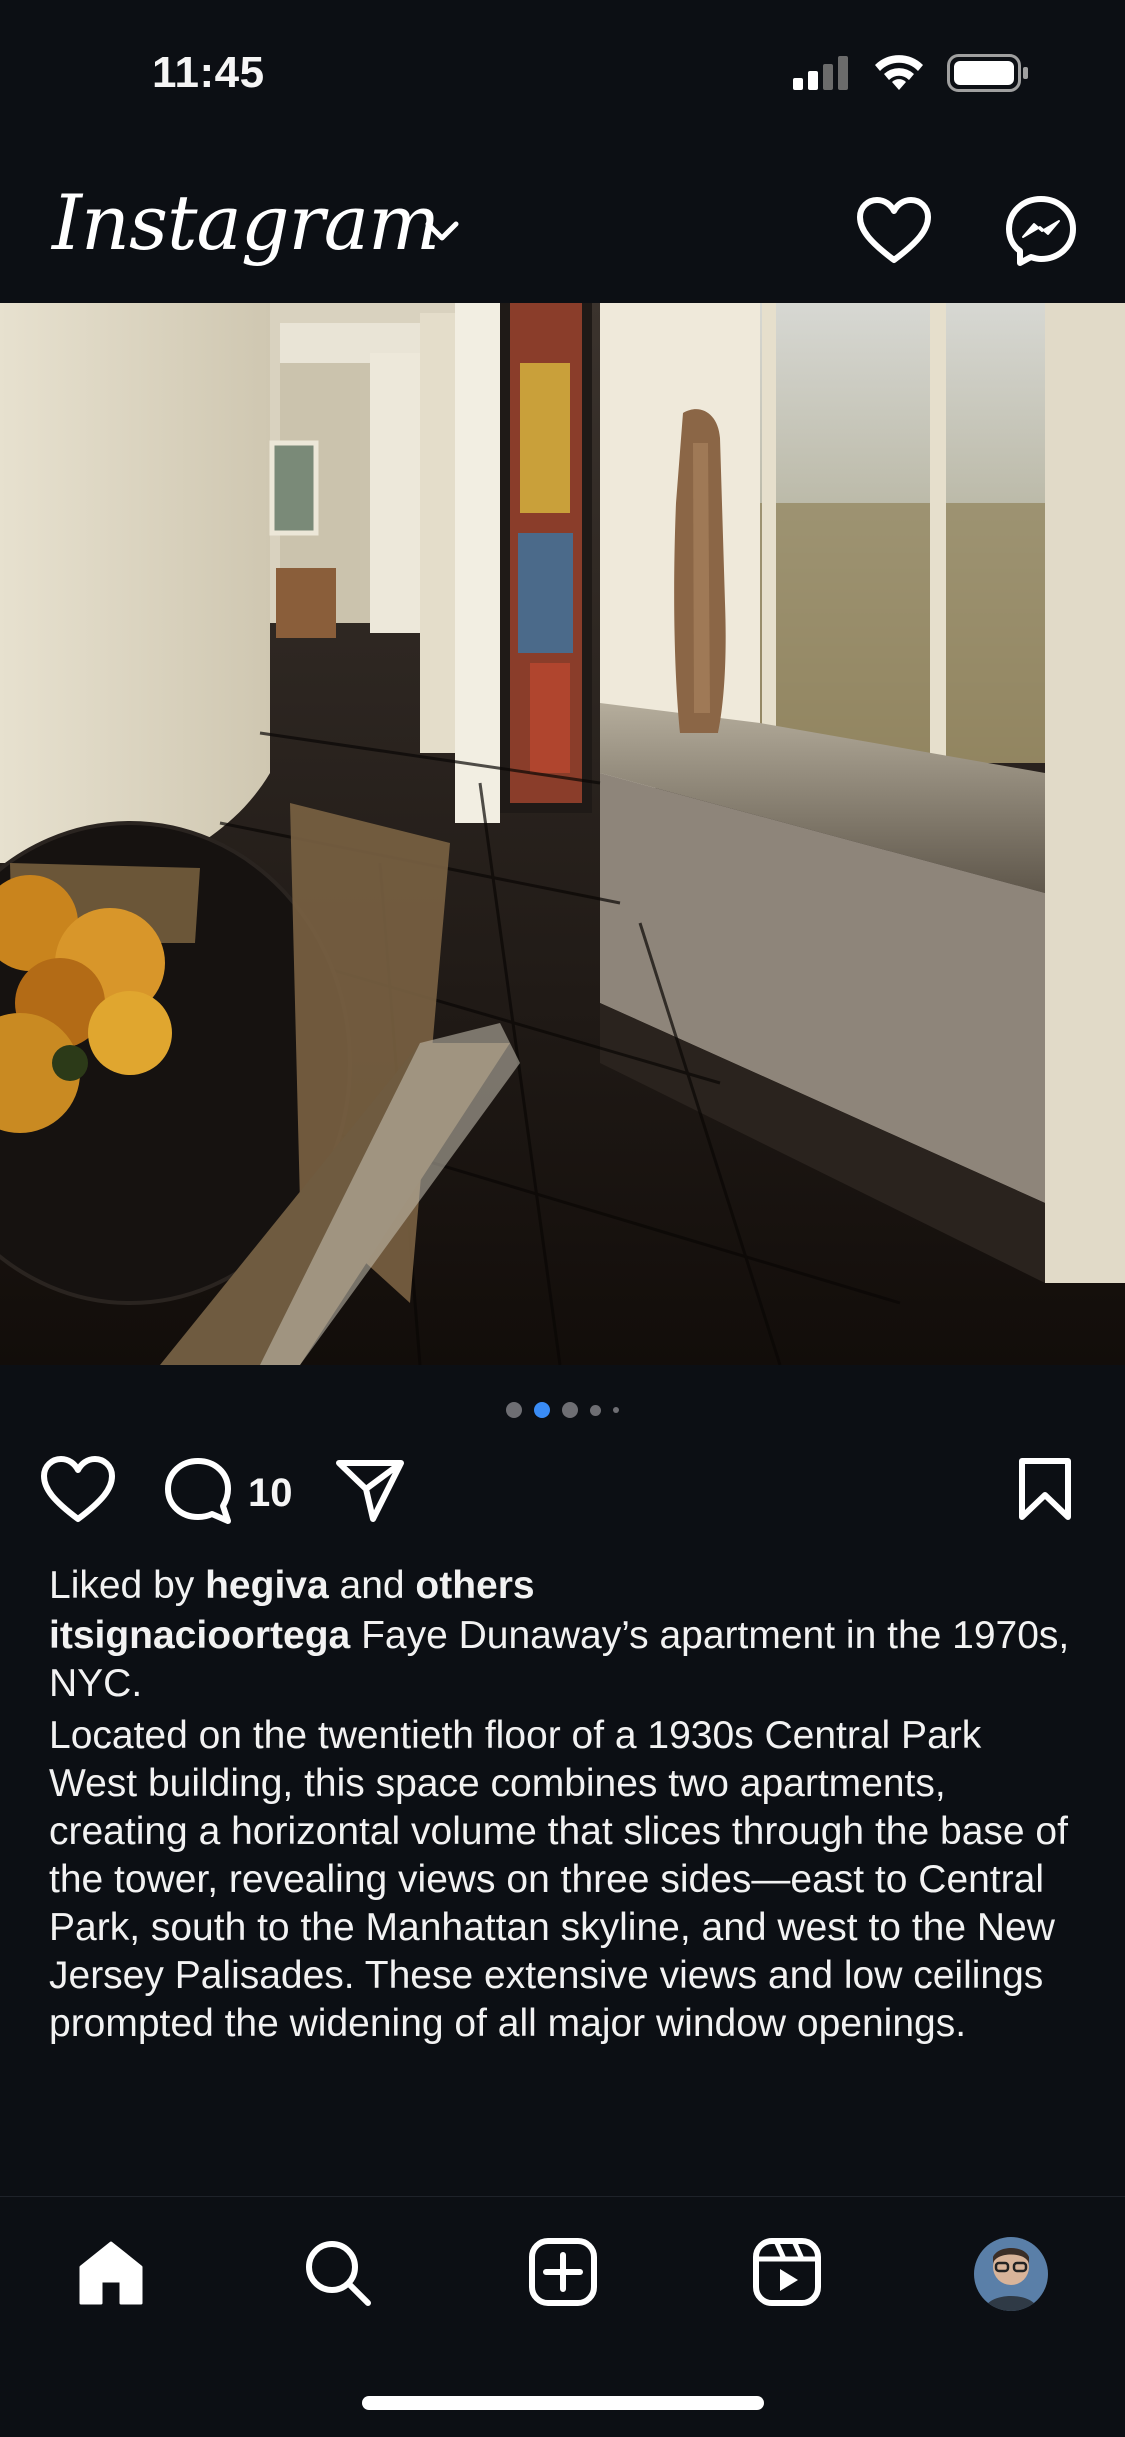  What do you see at coordinates (987, 73) in the screenshot?
I see `battery-icon` at bounding box center [987, 73].